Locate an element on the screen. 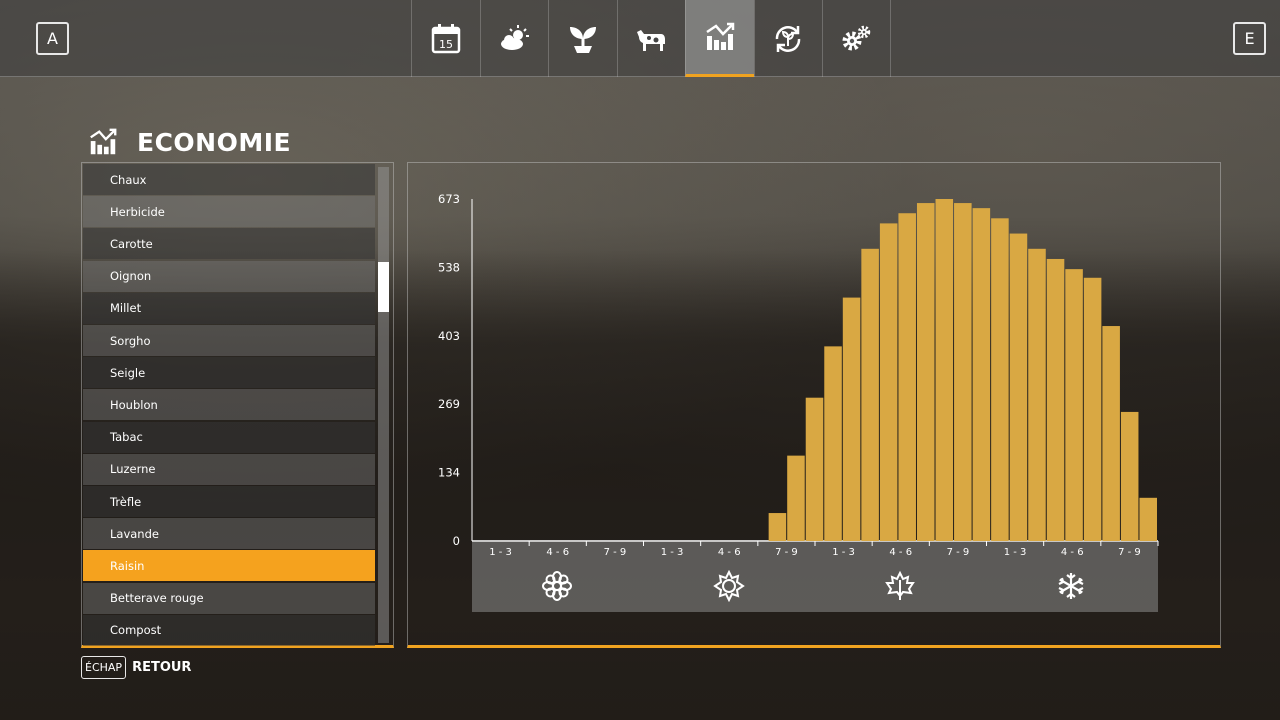  list-item: Betterave rouge is located at coordinates (229, 598).